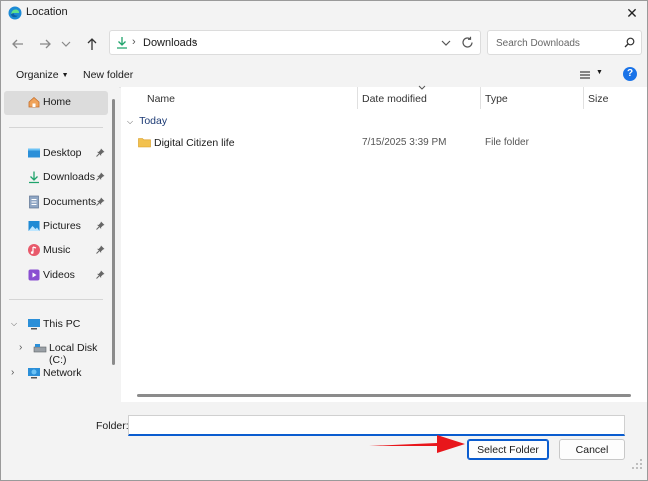 The image size is (648, 481). I want to click on sidebar-label: Documents, so click(70, 202).